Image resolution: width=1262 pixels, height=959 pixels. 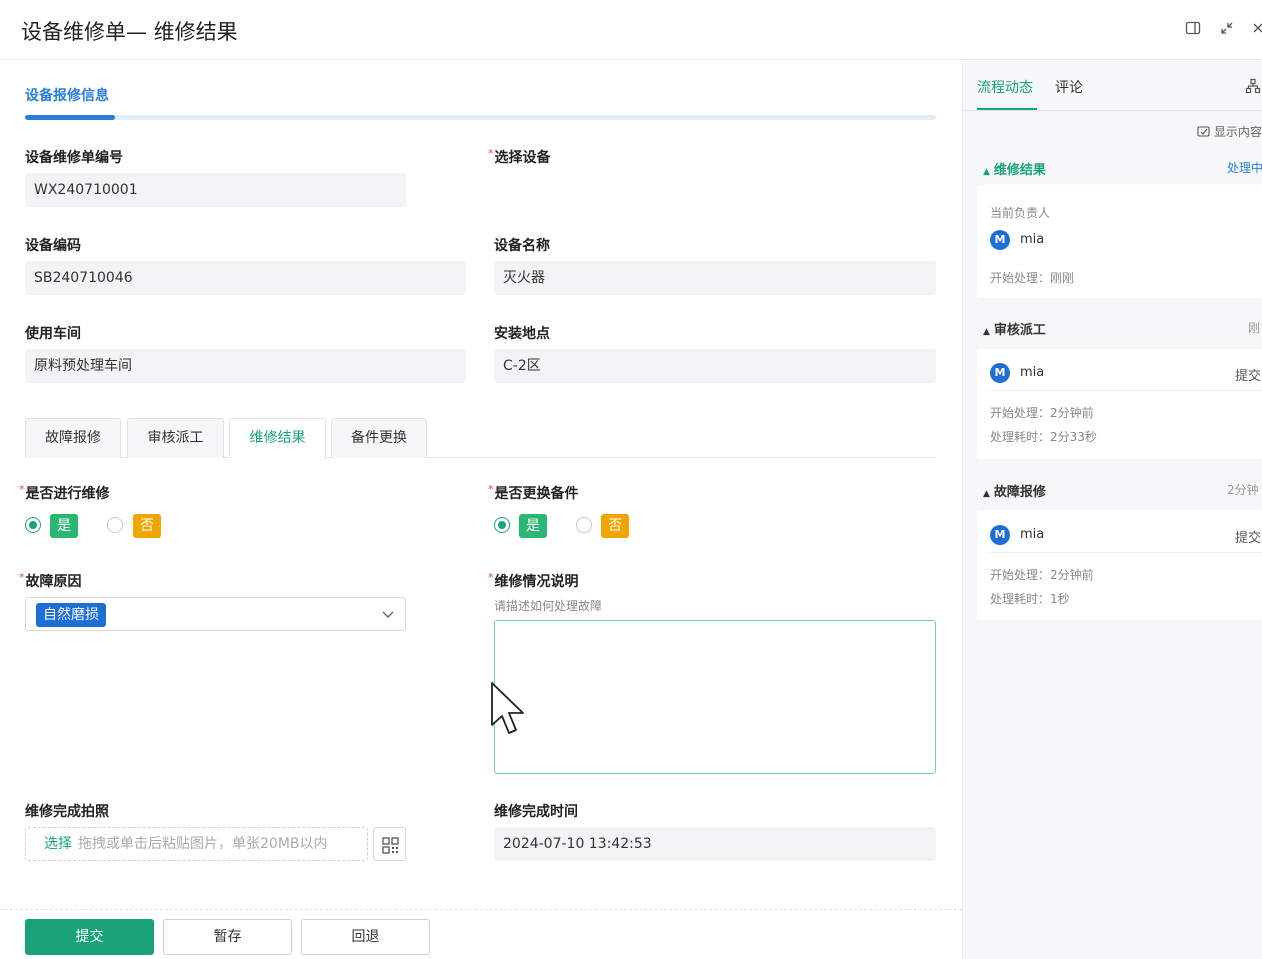 What do you see at coordinates (1119, 565) in the screenshot?
I see `group-fault-report-card: M mia 提交 开始处理：2分钟前 处理耗时：1秒` at bounding box center [1119, 565].